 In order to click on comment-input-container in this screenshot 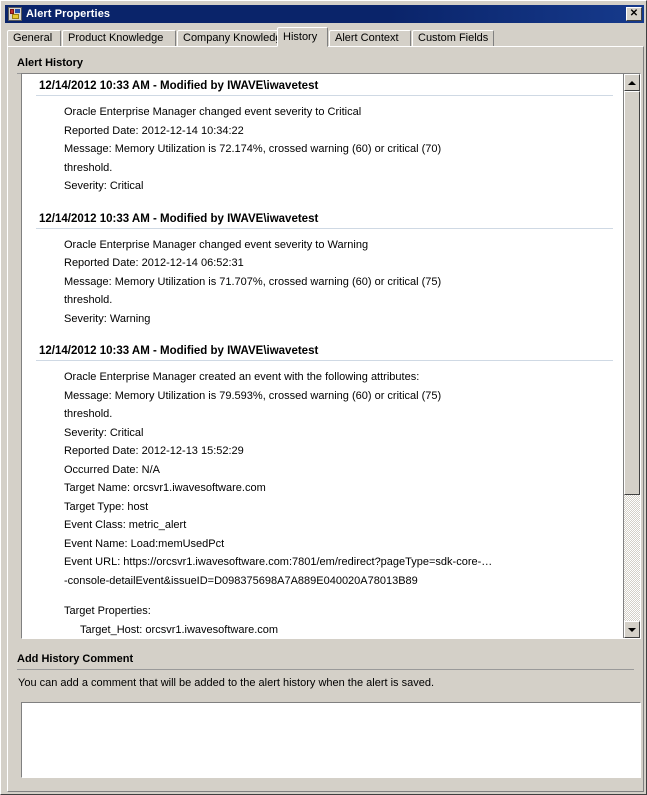, I will do `click(331, 740)`.